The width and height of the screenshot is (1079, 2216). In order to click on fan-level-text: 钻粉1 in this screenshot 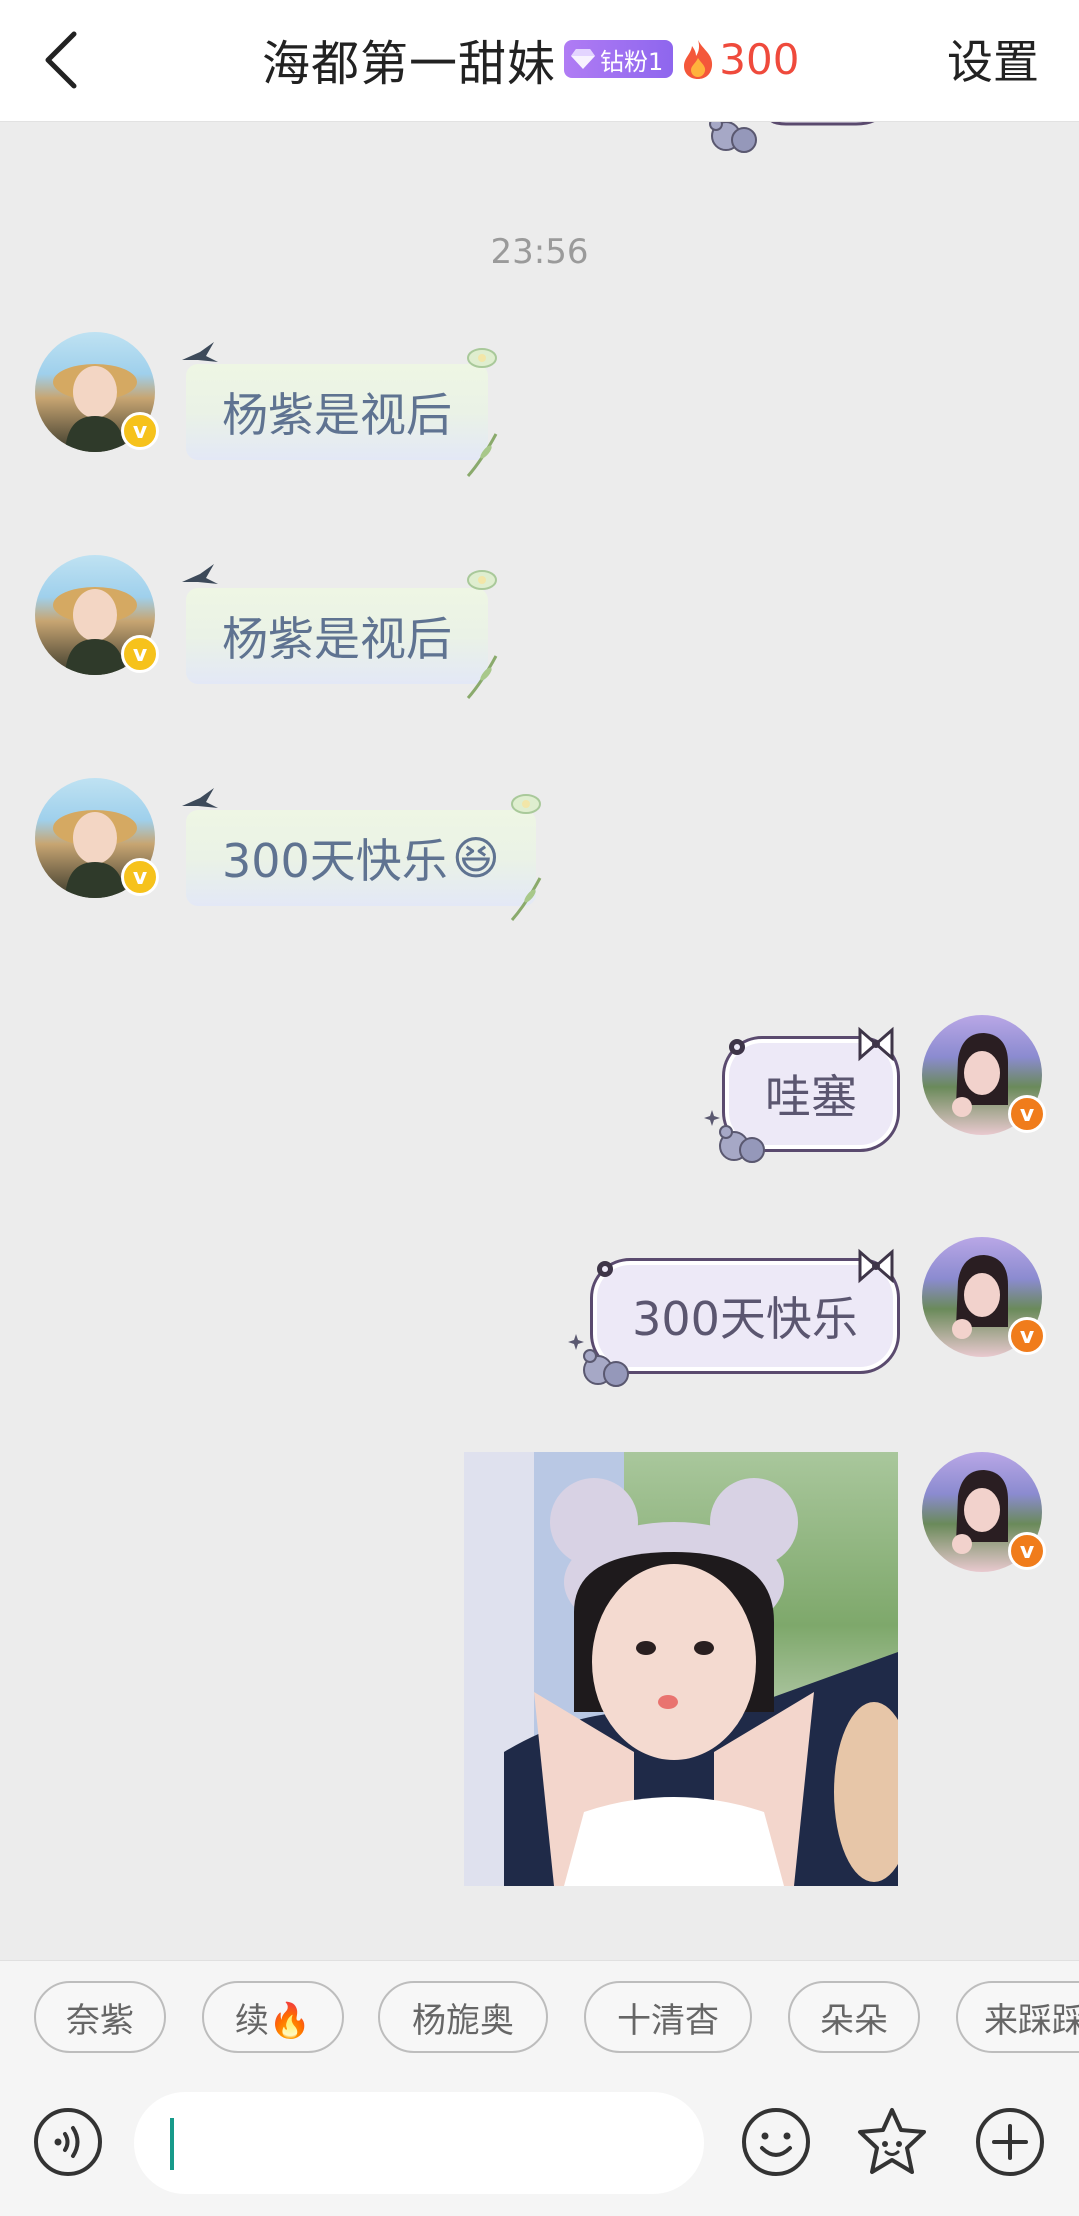, I will do `click(632, 61)`.